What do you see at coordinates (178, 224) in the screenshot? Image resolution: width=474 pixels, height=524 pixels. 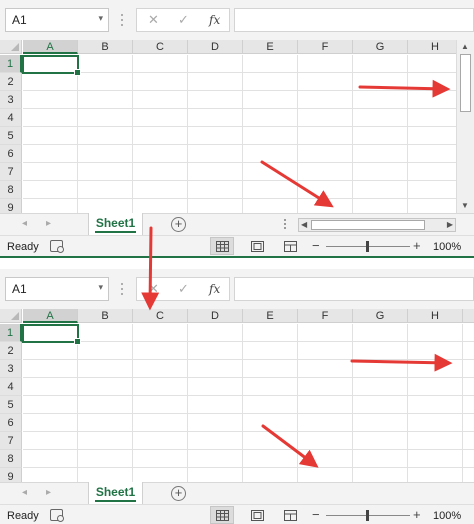 I see `plus-circle-icon: +` at bounding box center [178, 224].